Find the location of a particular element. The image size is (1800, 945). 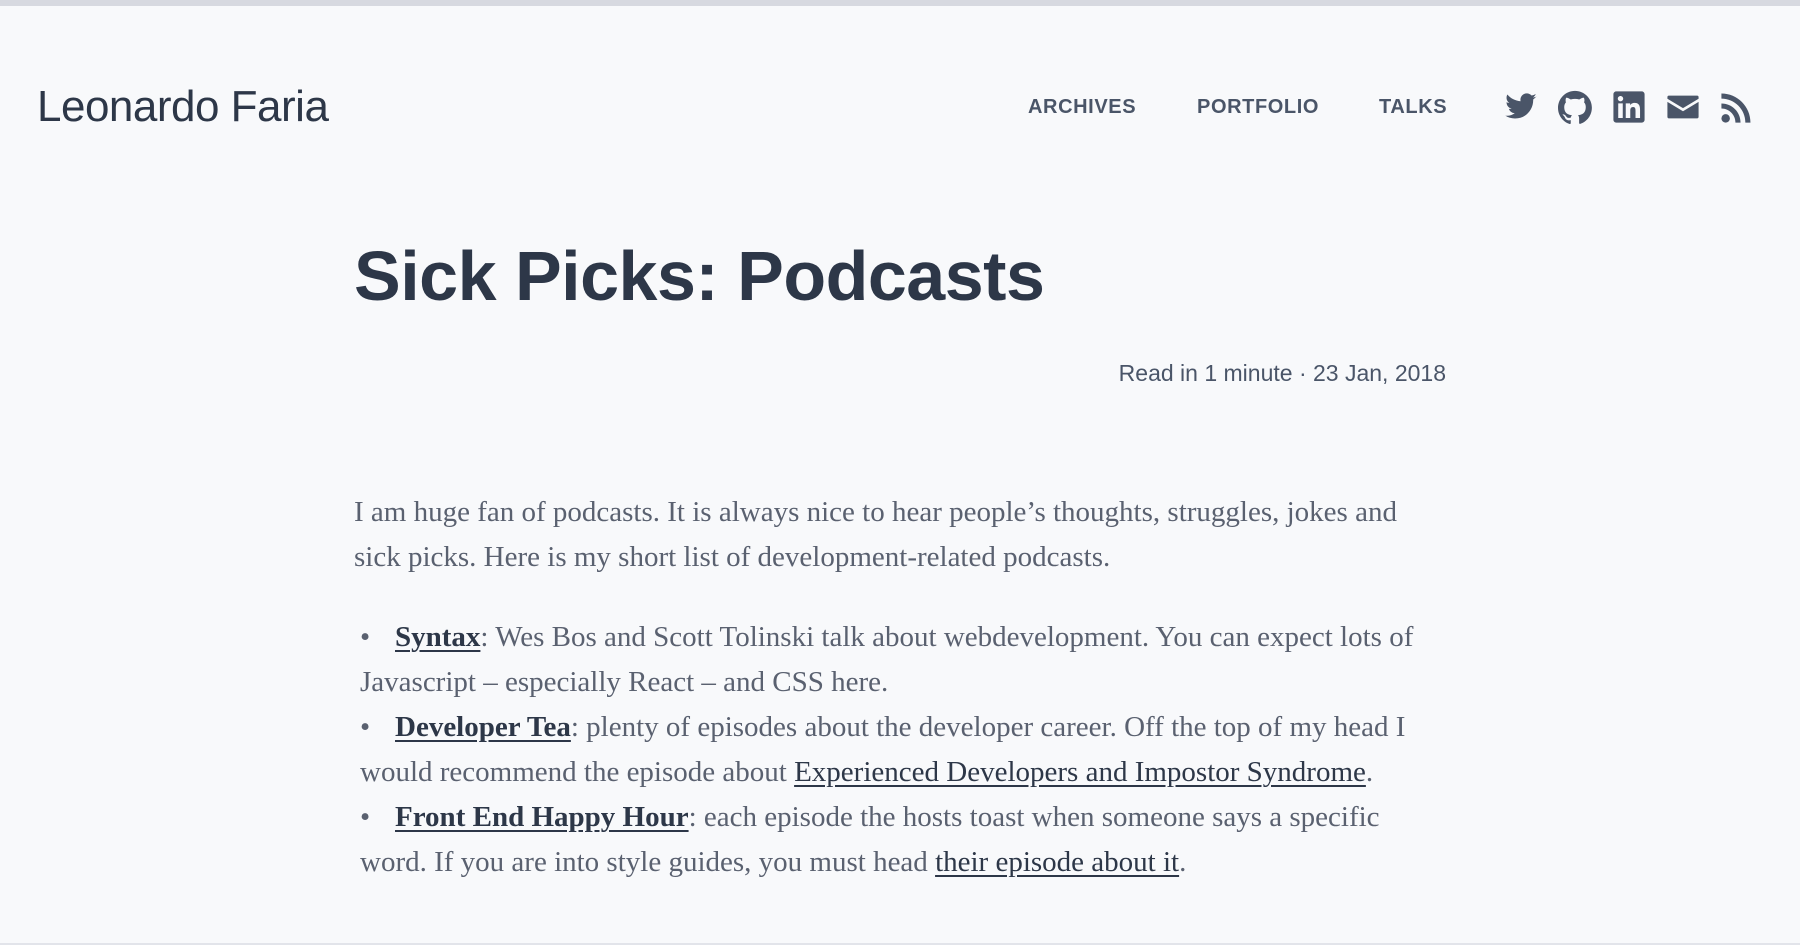

episode-link-style-guides: their episode about it is located at coordinates (1057, 862).